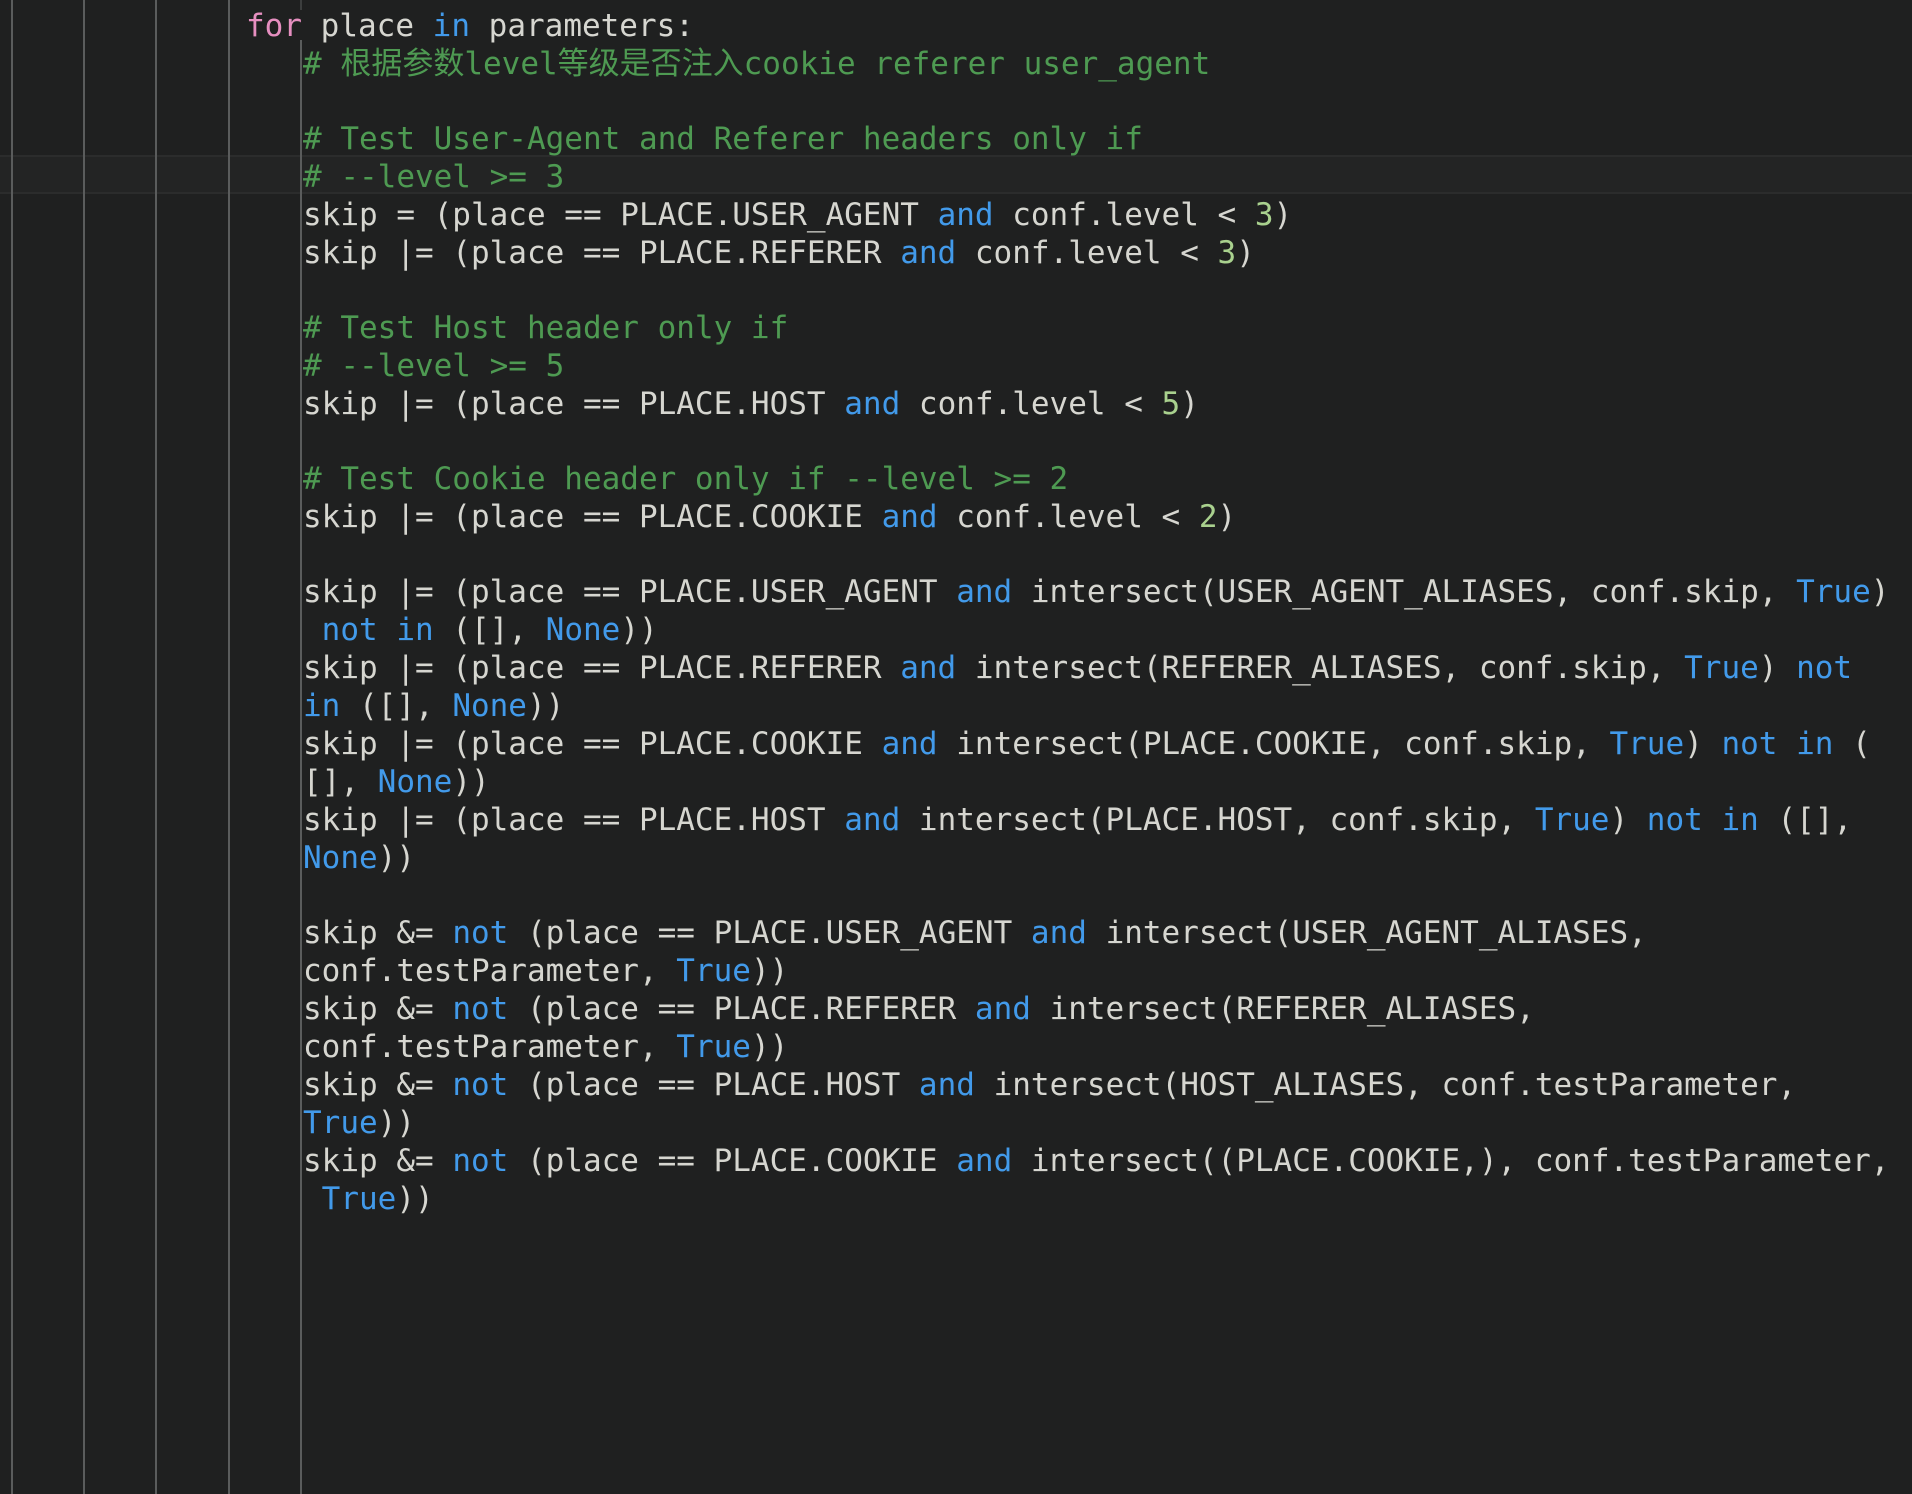  What do you see at coordinates (713, 1085) in the screenshot?
I see `code-token: (place == PLACE.HOST` at bounding box center [713, 1085].